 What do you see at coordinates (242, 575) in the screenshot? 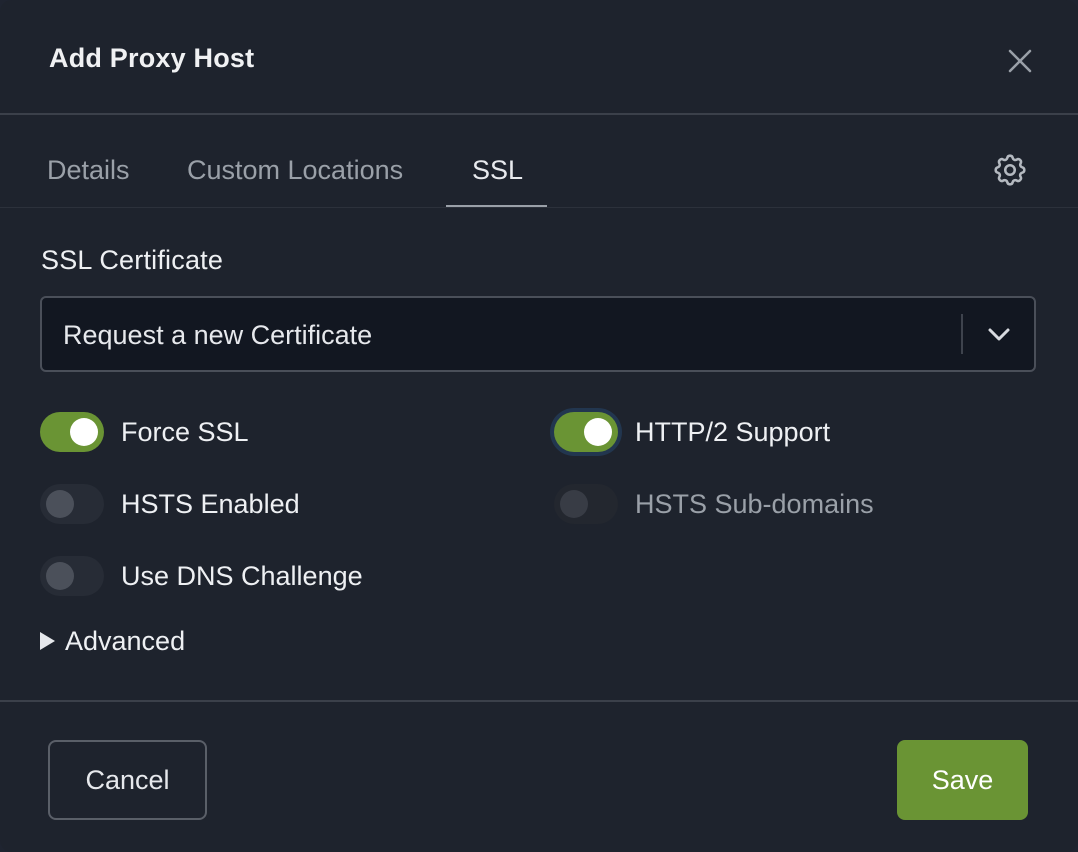
I see `dns-challenge-label: Use DNS Challenge` at bounding box center [242, 575].